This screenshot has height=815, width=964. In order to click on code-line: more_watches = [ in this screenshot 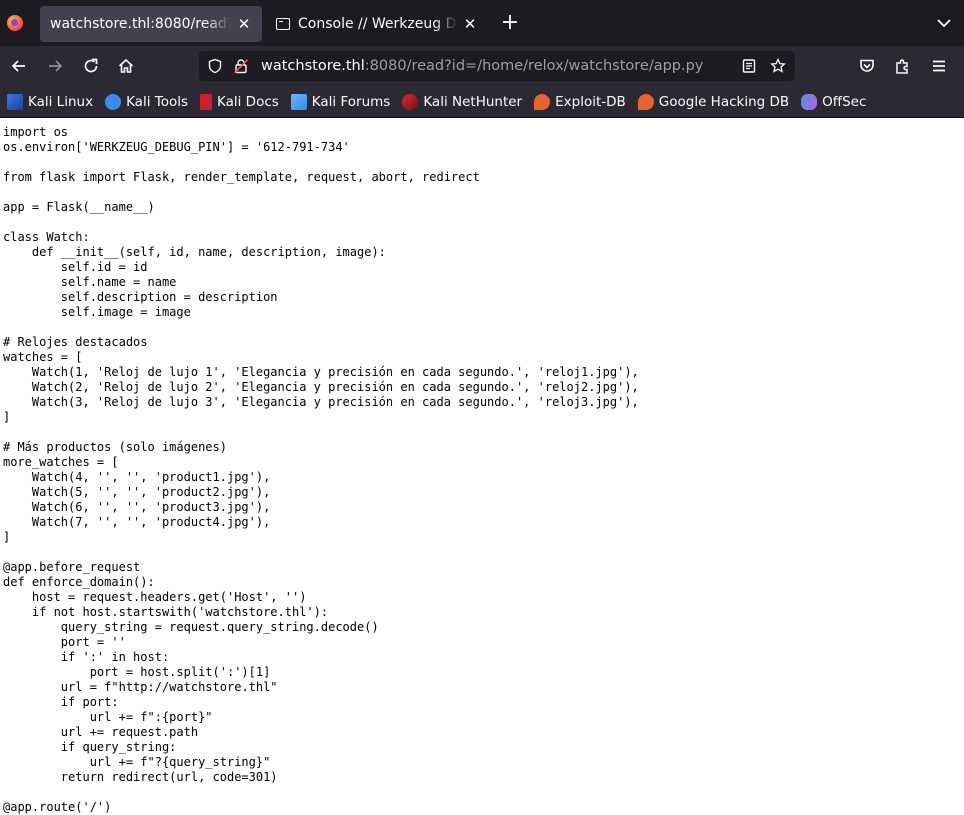, I will do `click(61, 462)`.